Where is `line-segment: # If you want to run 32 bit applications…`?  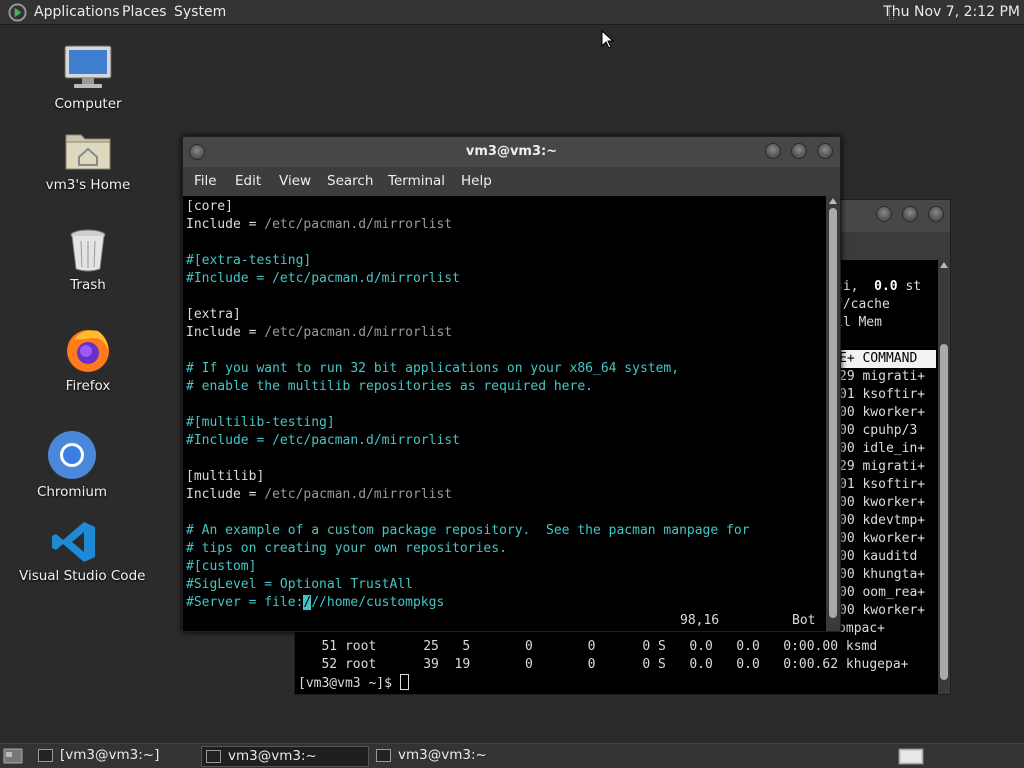
line-segment: # If you want to run 32 bit applications… is located at coordinates (433, 368).